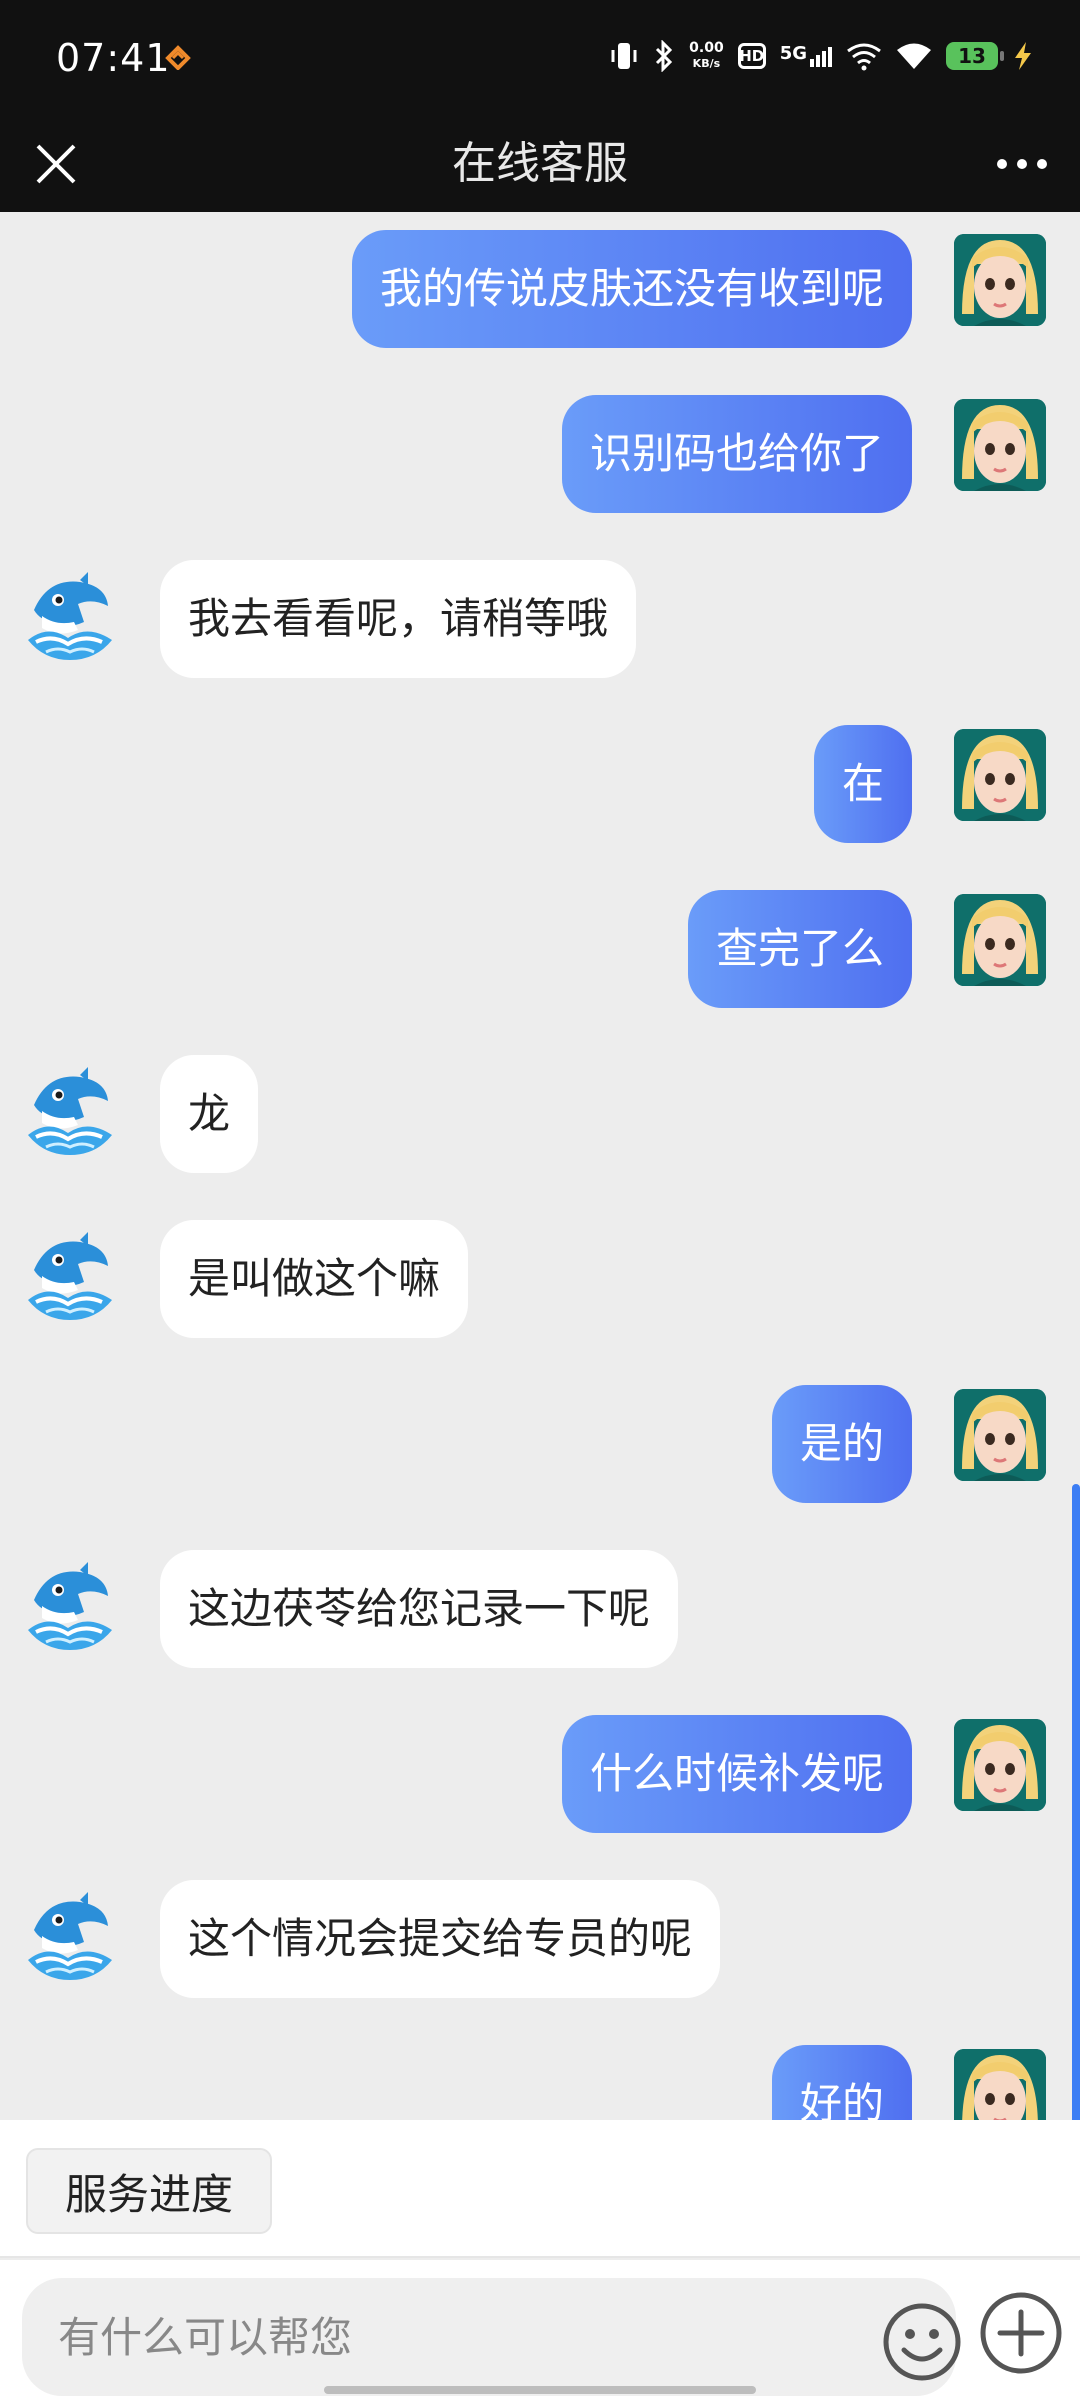 This screenshot has height=2400, width=1080. I want to click on emoji-icon, so click(922, 2342).